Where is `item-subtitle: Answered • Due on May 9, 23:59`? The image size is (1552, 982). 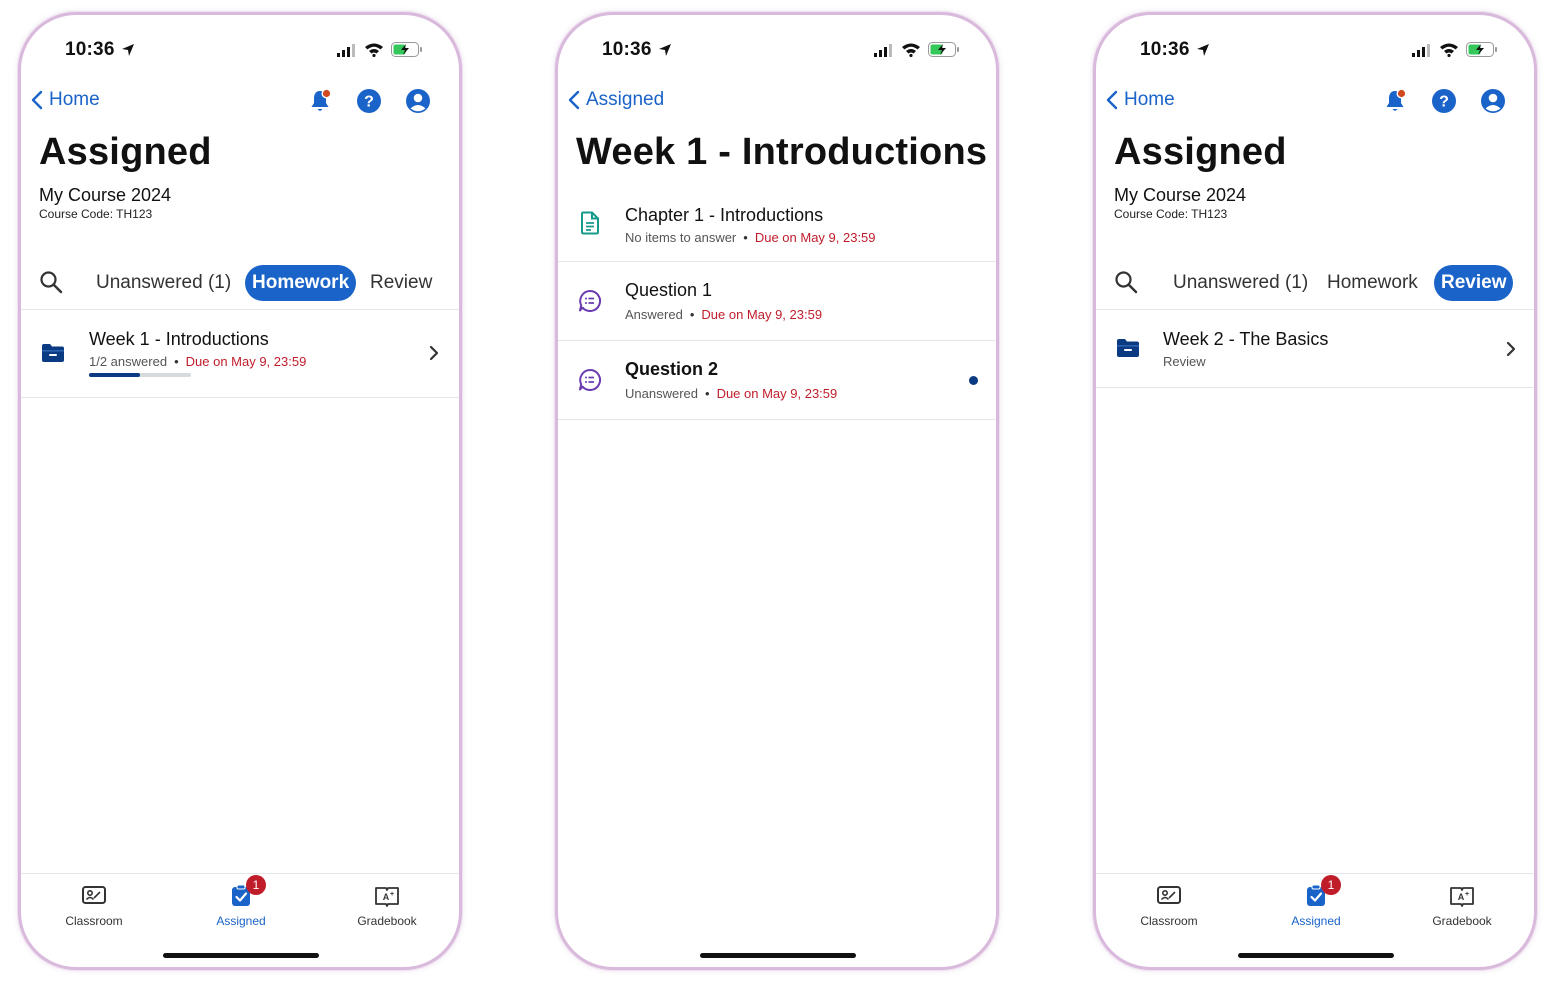 item-subtitle: Answered • Due on May 9, 23:59 is located at coordinates (723, 314).